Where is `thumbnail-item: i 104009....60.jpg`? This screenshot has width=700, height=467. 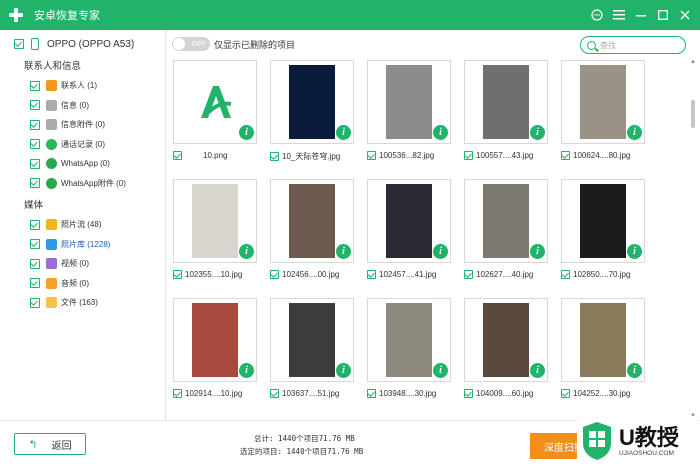
thumbnail-item: i 104009....60.jpg is located at coordinates (503, 351).